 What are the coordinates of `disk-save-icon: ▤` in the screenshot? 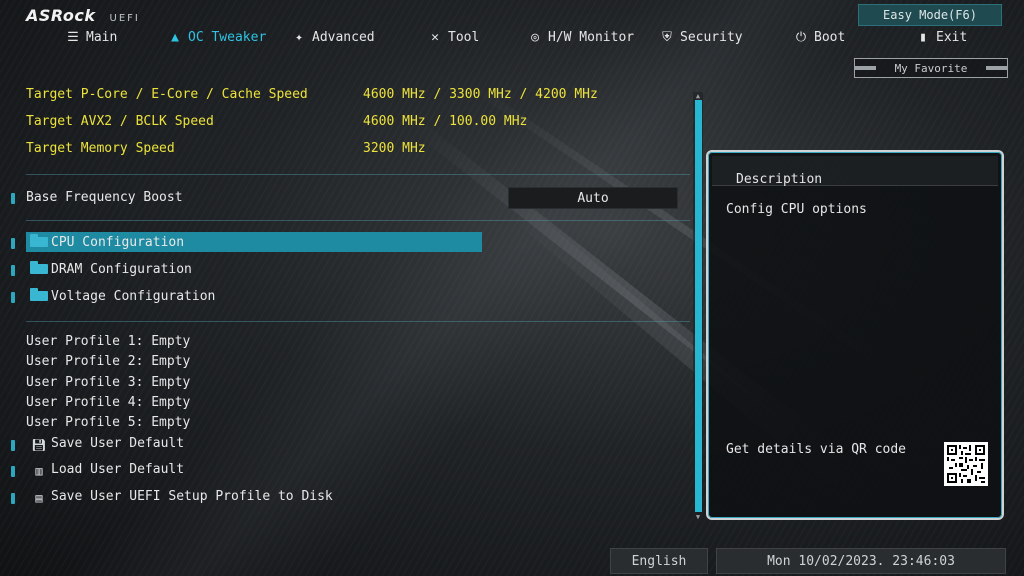 It's located at (39, 498).